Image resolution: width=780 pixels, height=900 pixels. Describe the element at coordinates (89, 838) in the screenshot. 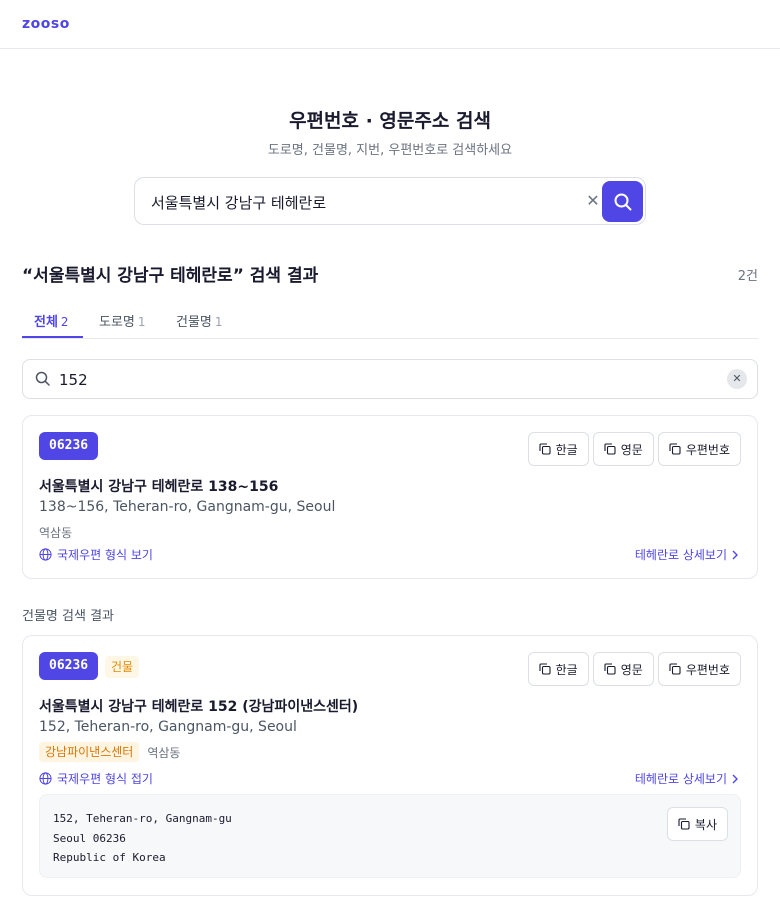

I see `intl-line: Seoul 06236` at that location.